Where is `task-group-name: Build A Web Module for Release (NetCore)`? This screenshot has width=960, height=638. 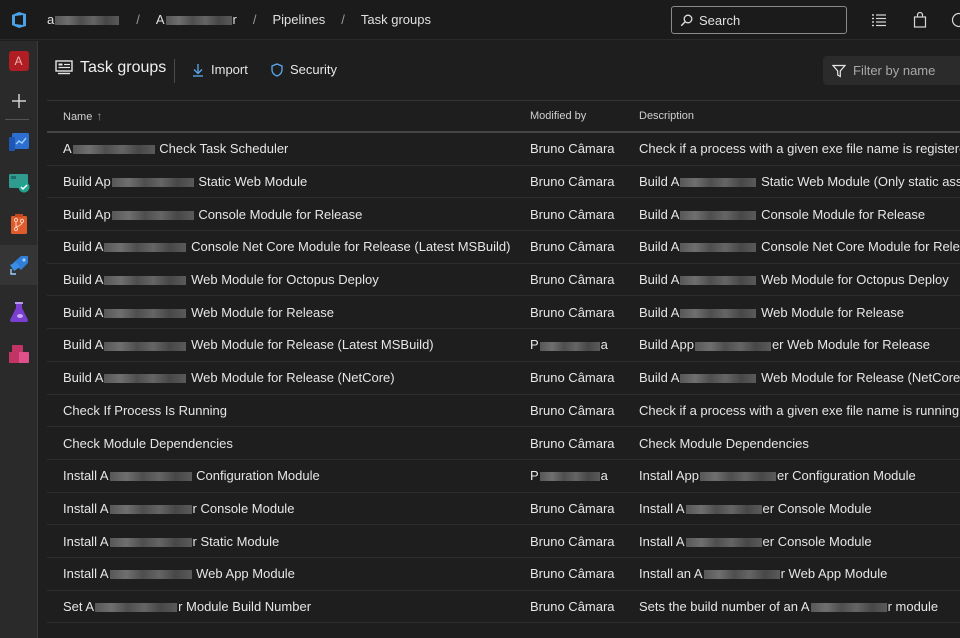 task-group-name: Build A Web Module for Release (NetCore) is located at coordinates (229, 377).